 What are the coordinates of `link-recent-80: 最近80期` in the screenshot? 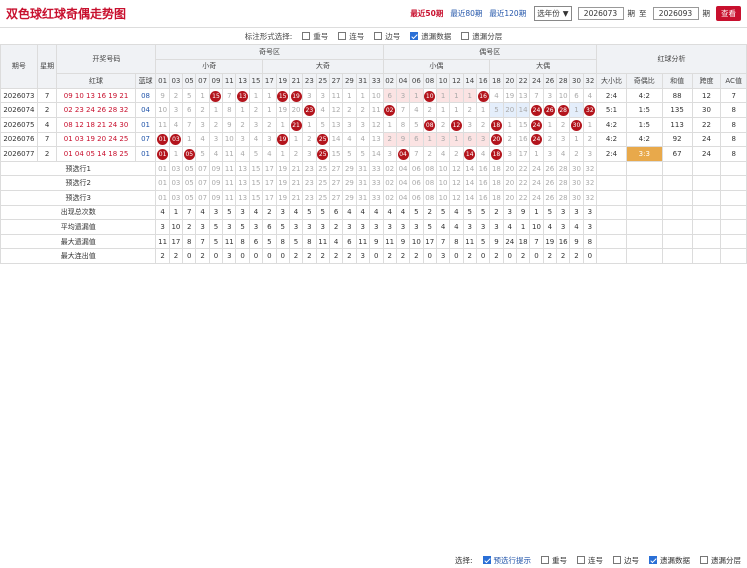 It's located at (466, 13).